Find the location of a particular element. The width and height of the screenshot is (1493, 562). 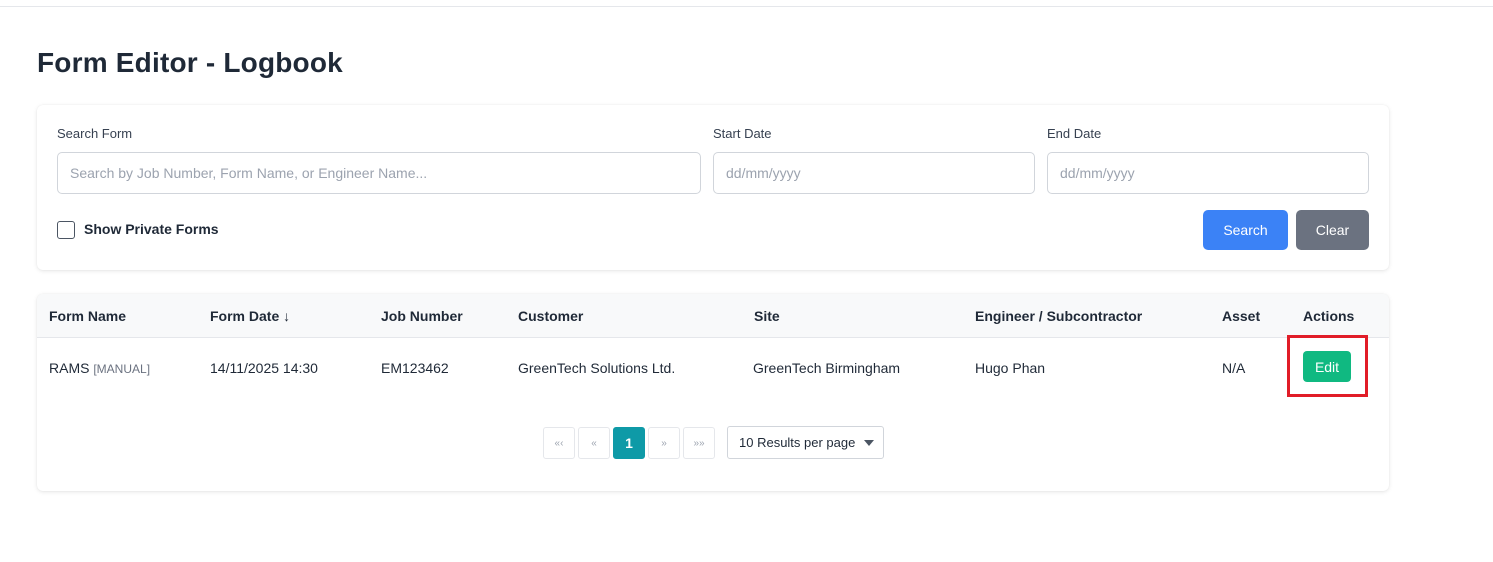

cell-customer: GreenTech Solutions Ltd. is located at coordinates (597, 368).